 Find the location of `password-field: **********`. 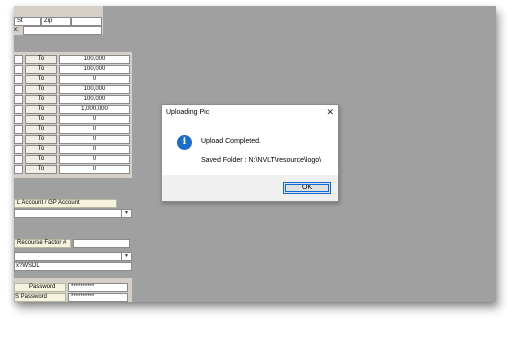

password-field: ********** is located at coordinates (98, 287).